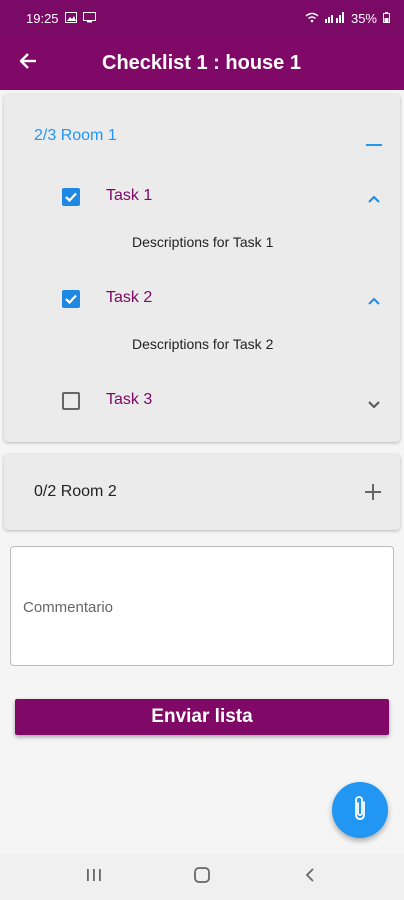 This screenshot has height=900, width=404. What do you see at coordinates (75, 492) in the screenshot?
I see `room-header: 0/2 Room 2` at bounding box center [75, 492].